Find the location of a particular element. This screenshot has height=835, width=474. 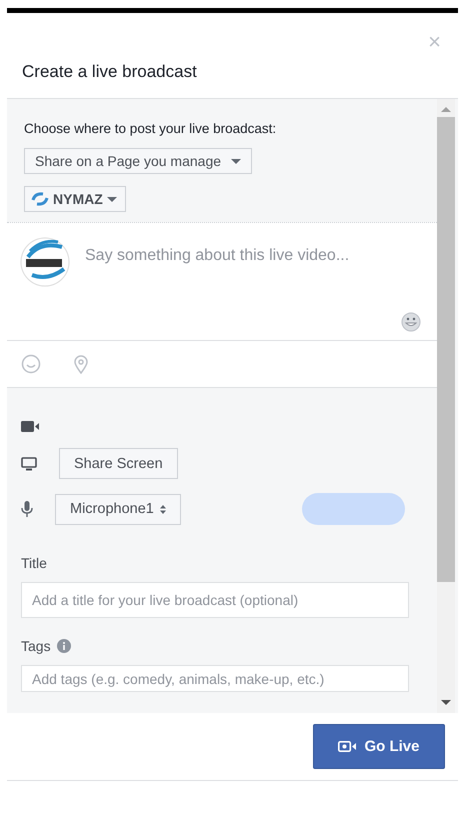

info-icon is located at coordinates (63, 646).